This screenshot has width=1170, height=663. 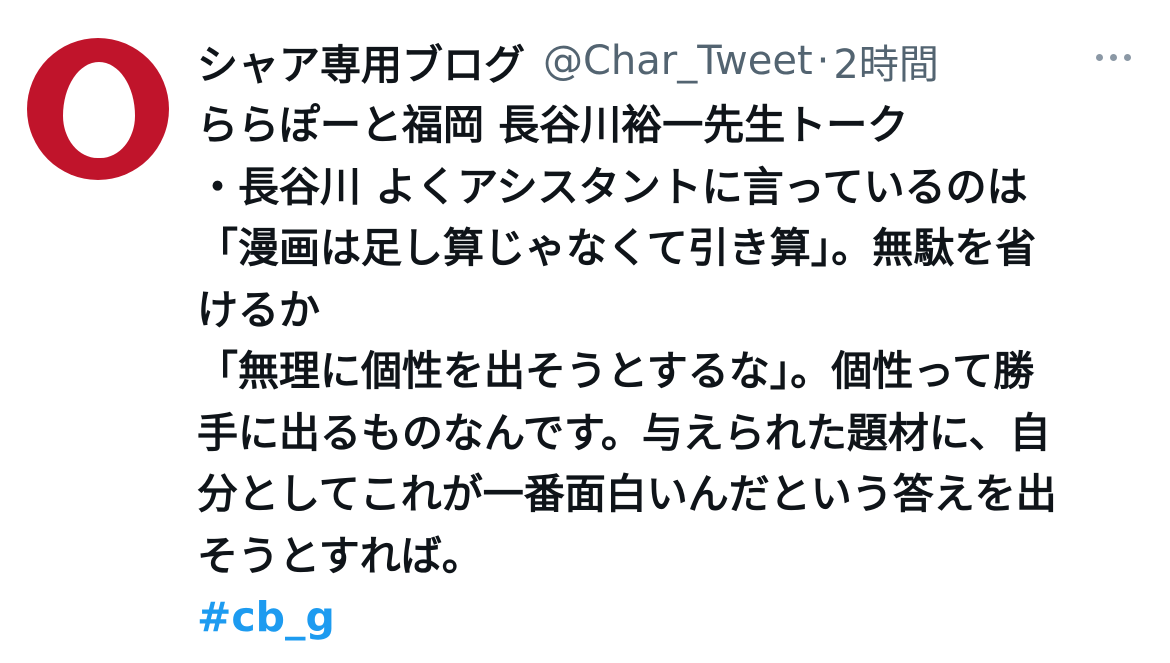 I want to click on tweet-text-line: そうとすれば。, so click(x=340, y=555).